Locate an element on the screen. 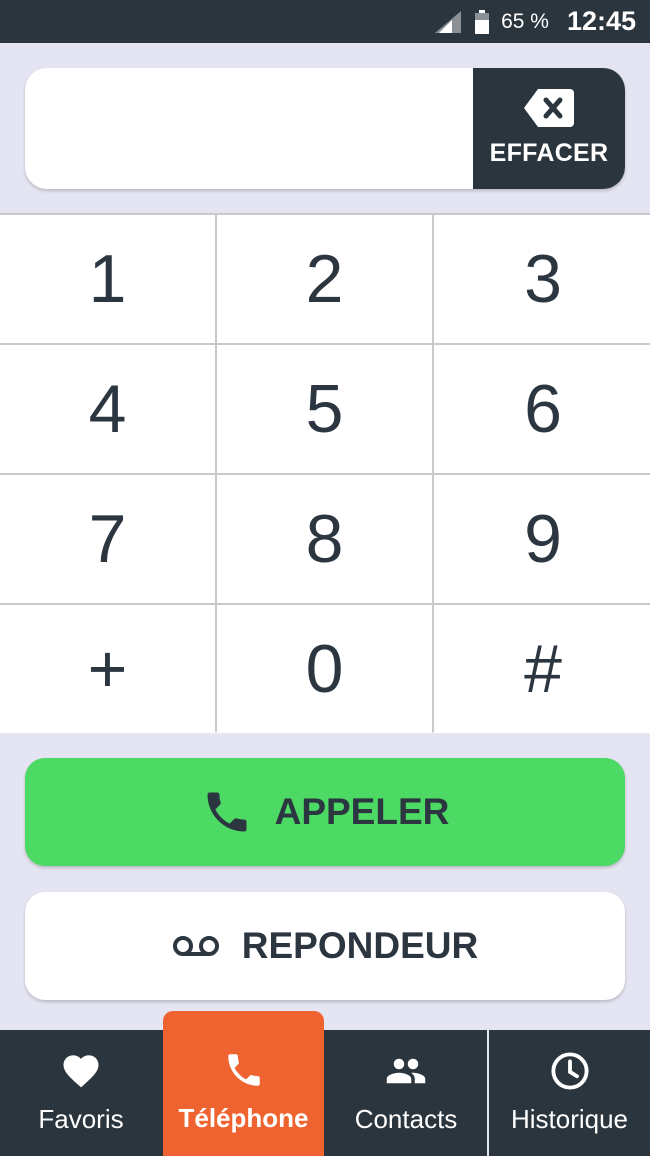 The height and width of the screenshot is (1156, 650). key-2: 2 is located at coordinates (324, 279).